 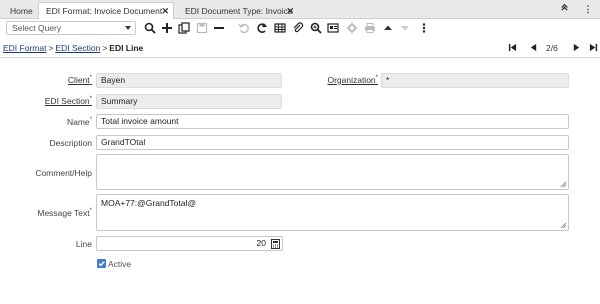 What do you see at coordinates (119, 101) in the screenshot?
I see `edi-section-value: Summary` at bounding box center [119, 101].